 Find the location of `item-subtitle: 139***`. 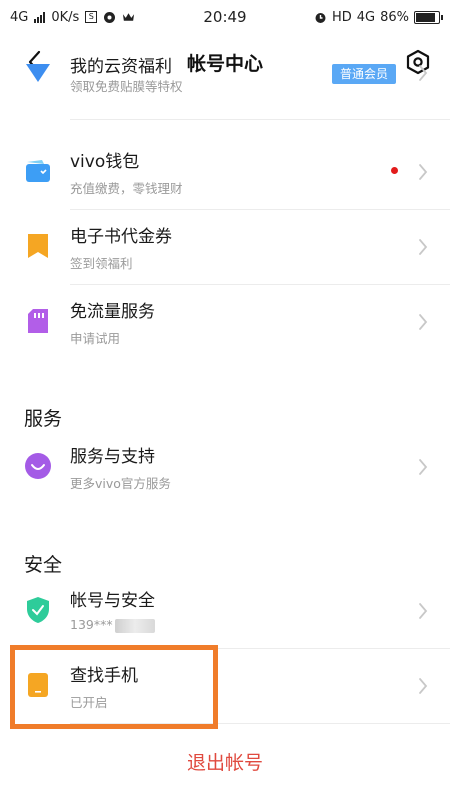

item-subtitle: 139*** is located at coordinates (112, 625).